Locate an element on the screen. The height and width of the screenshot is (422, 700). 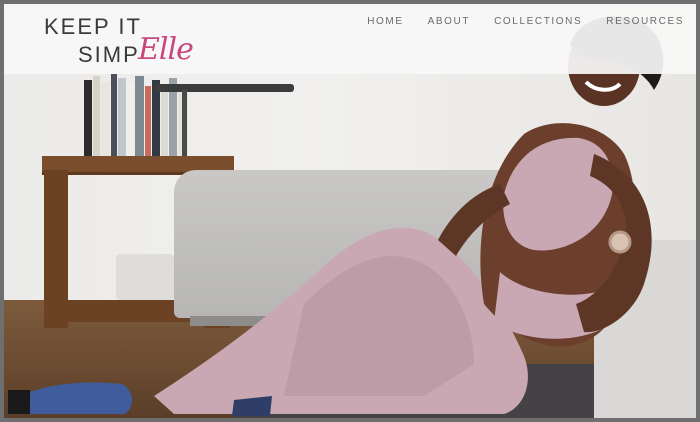
site-logo: KEEP IT SIMP Elle is located at coordinates (124, 42).